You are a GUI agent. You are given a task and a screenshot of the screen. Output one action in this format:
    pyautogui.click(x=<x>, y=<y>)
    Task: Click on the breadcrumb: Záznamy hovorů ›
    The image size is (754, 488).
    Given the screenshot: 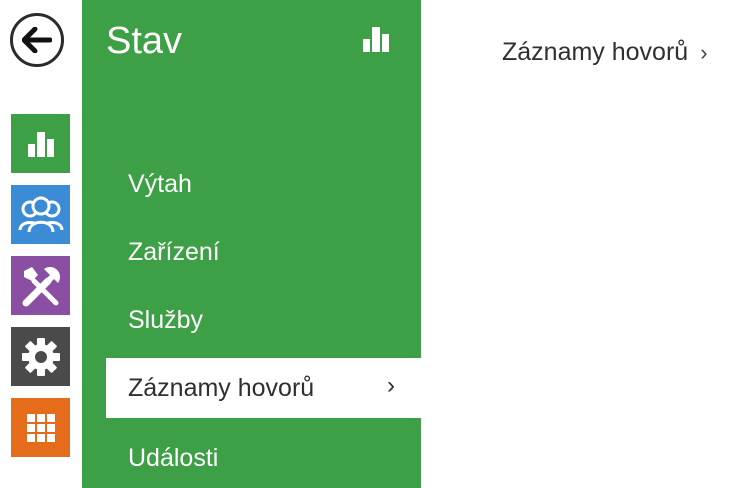 What is the action you would take?
    pyautogui.click(x=605, y=52)
    